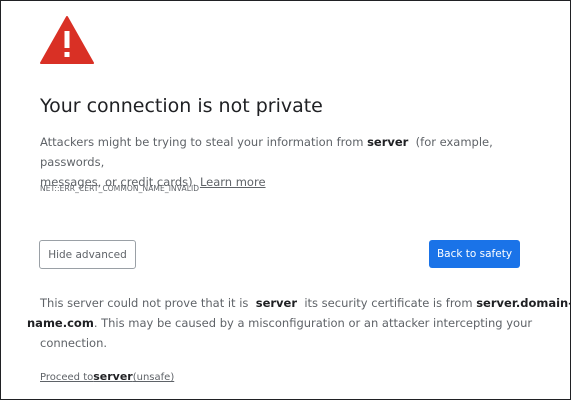 This screenshot has width=571, height=400. Describe the element at coordinates (233, 182) in the screenshot. I see `learn-more-link: Learn more` at that location.